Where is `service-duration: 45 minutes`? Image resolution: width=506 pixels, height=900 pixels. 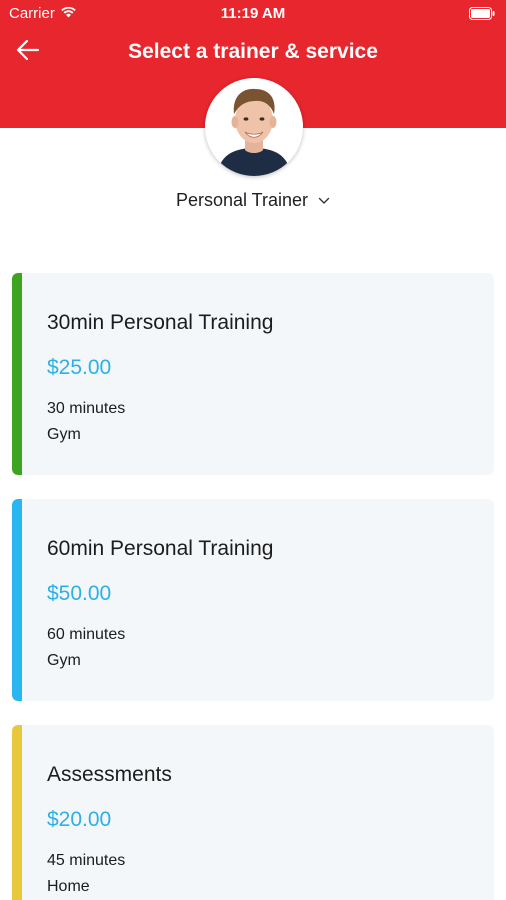
service-duration: 45 minutes is located at coordinates (86, 860).